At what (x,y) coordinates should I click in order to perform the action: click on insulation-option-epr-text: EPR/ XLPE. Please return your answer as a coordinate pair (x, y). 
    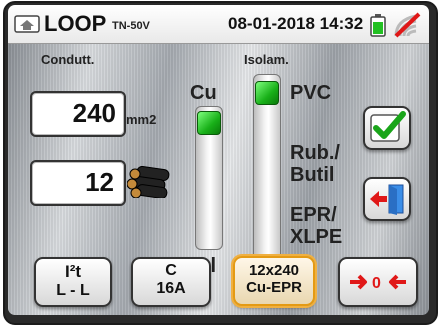
    Looking at the image, I should click on (316, 226).